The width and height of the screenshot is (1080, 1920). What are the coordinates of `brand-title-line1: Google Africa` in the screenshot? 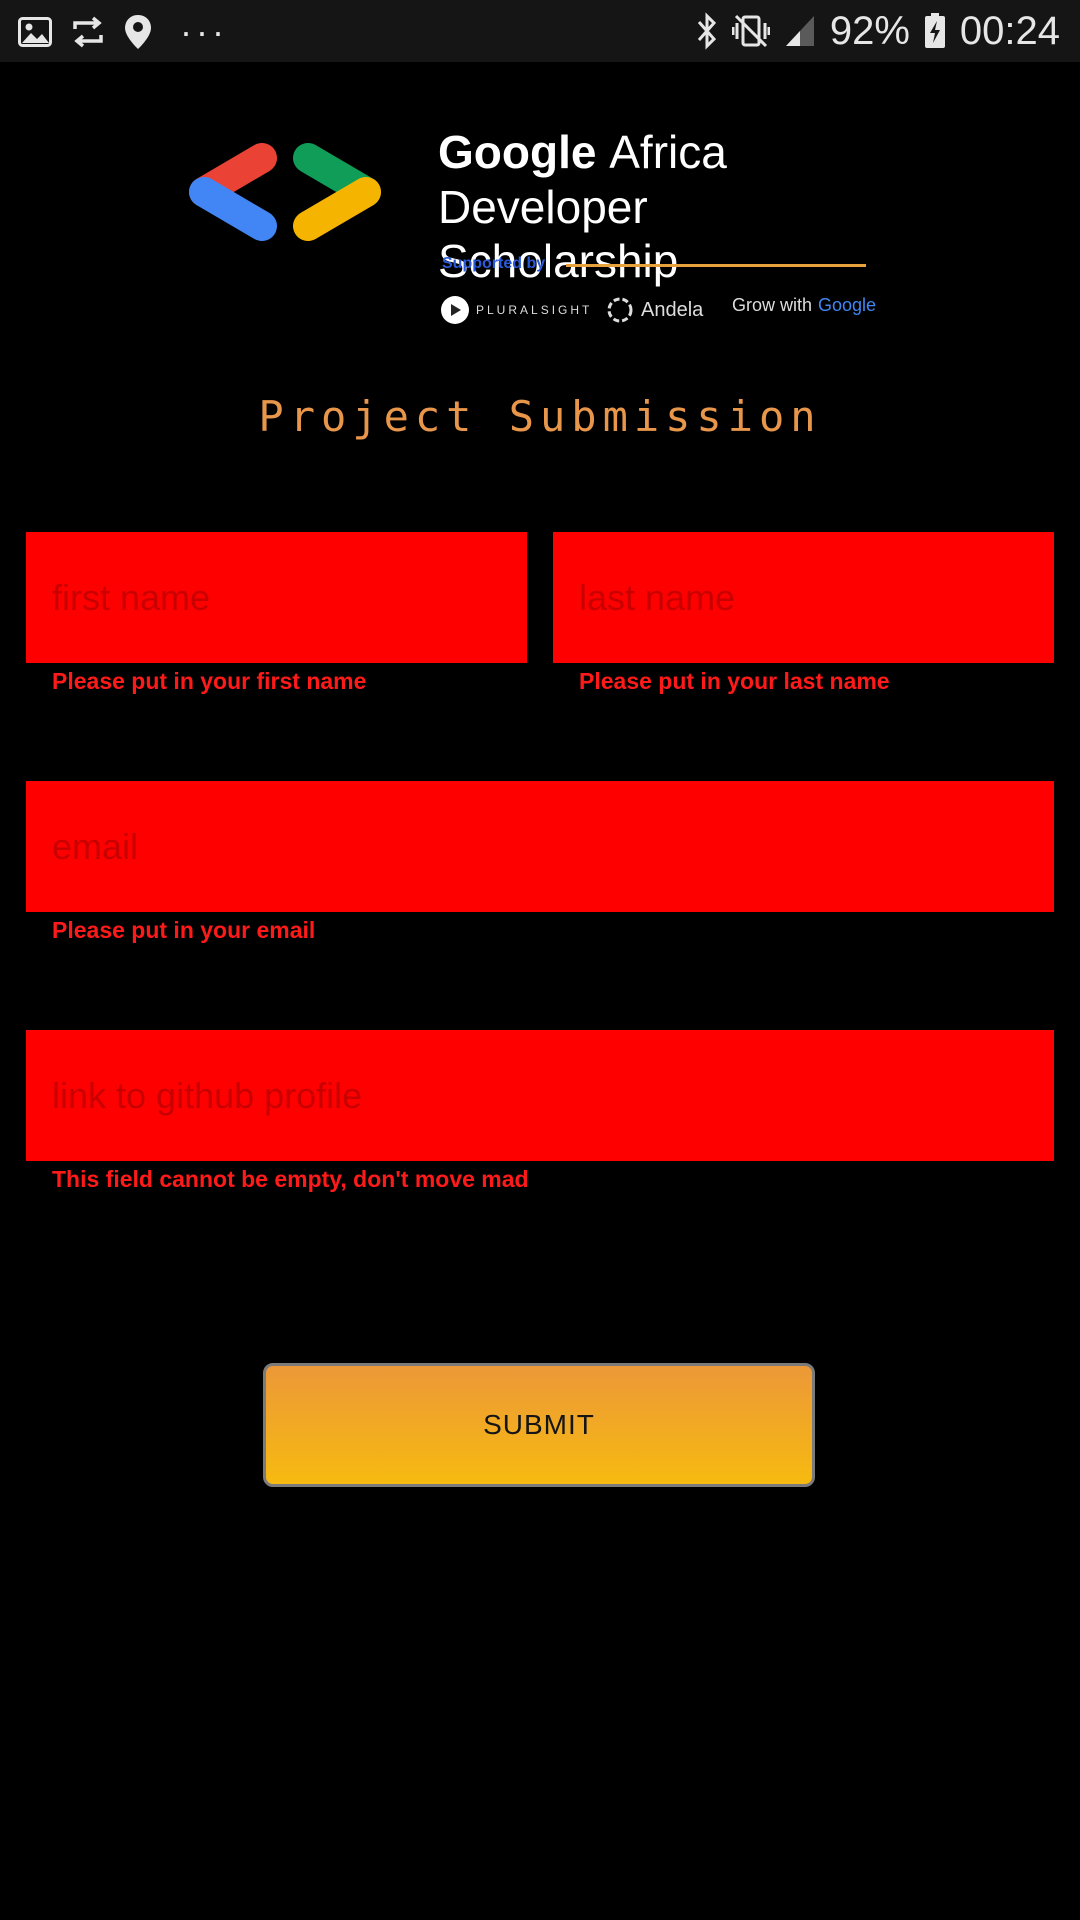 It's located at (582, 152).